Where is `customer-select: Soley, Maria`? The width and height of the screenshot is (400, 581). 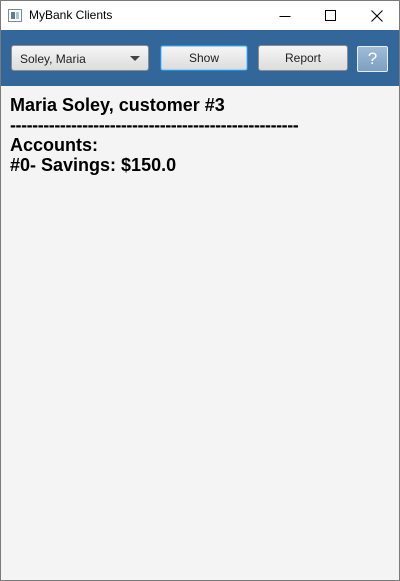 customer-select: Soley, Maria is located at coordinates (80, 58).